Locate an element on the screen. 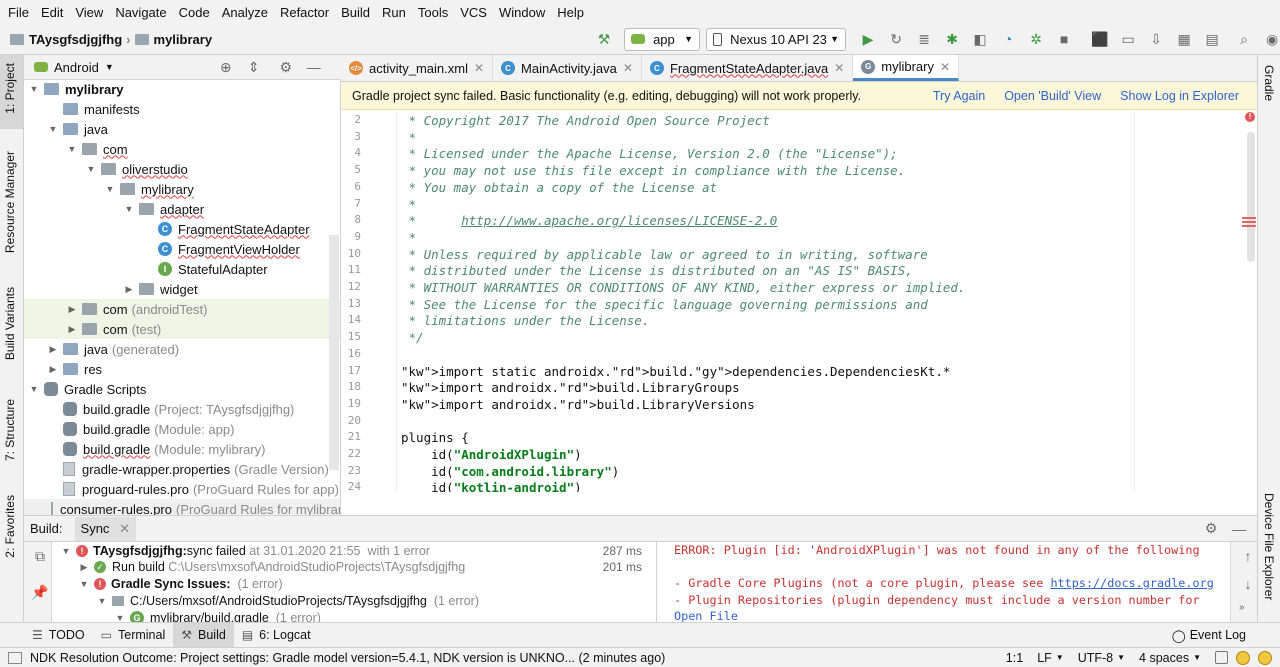 The width and height of the screenshot is (1280, 667). device-select: Nexus 10 API 23 ▼ is located at coordinates (776, 39).